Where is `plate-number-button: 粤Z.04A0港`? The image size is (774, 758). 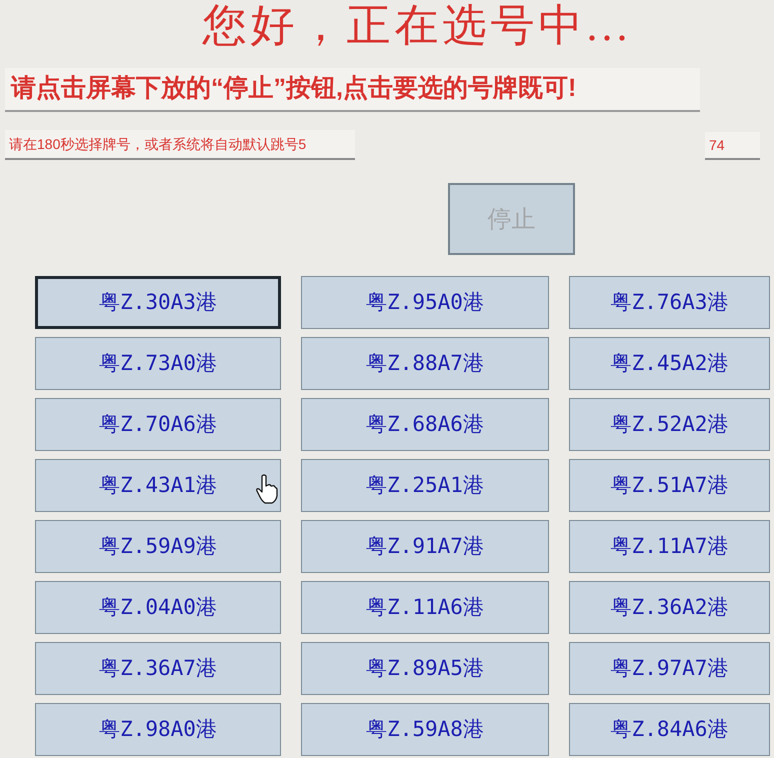 plate-number-button: 粤Z.04A0港 is located at coordinates (158, 607).